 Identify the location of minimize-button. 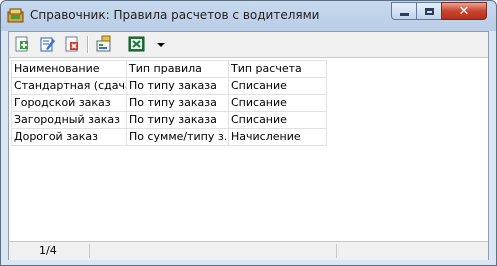
(404, 11).